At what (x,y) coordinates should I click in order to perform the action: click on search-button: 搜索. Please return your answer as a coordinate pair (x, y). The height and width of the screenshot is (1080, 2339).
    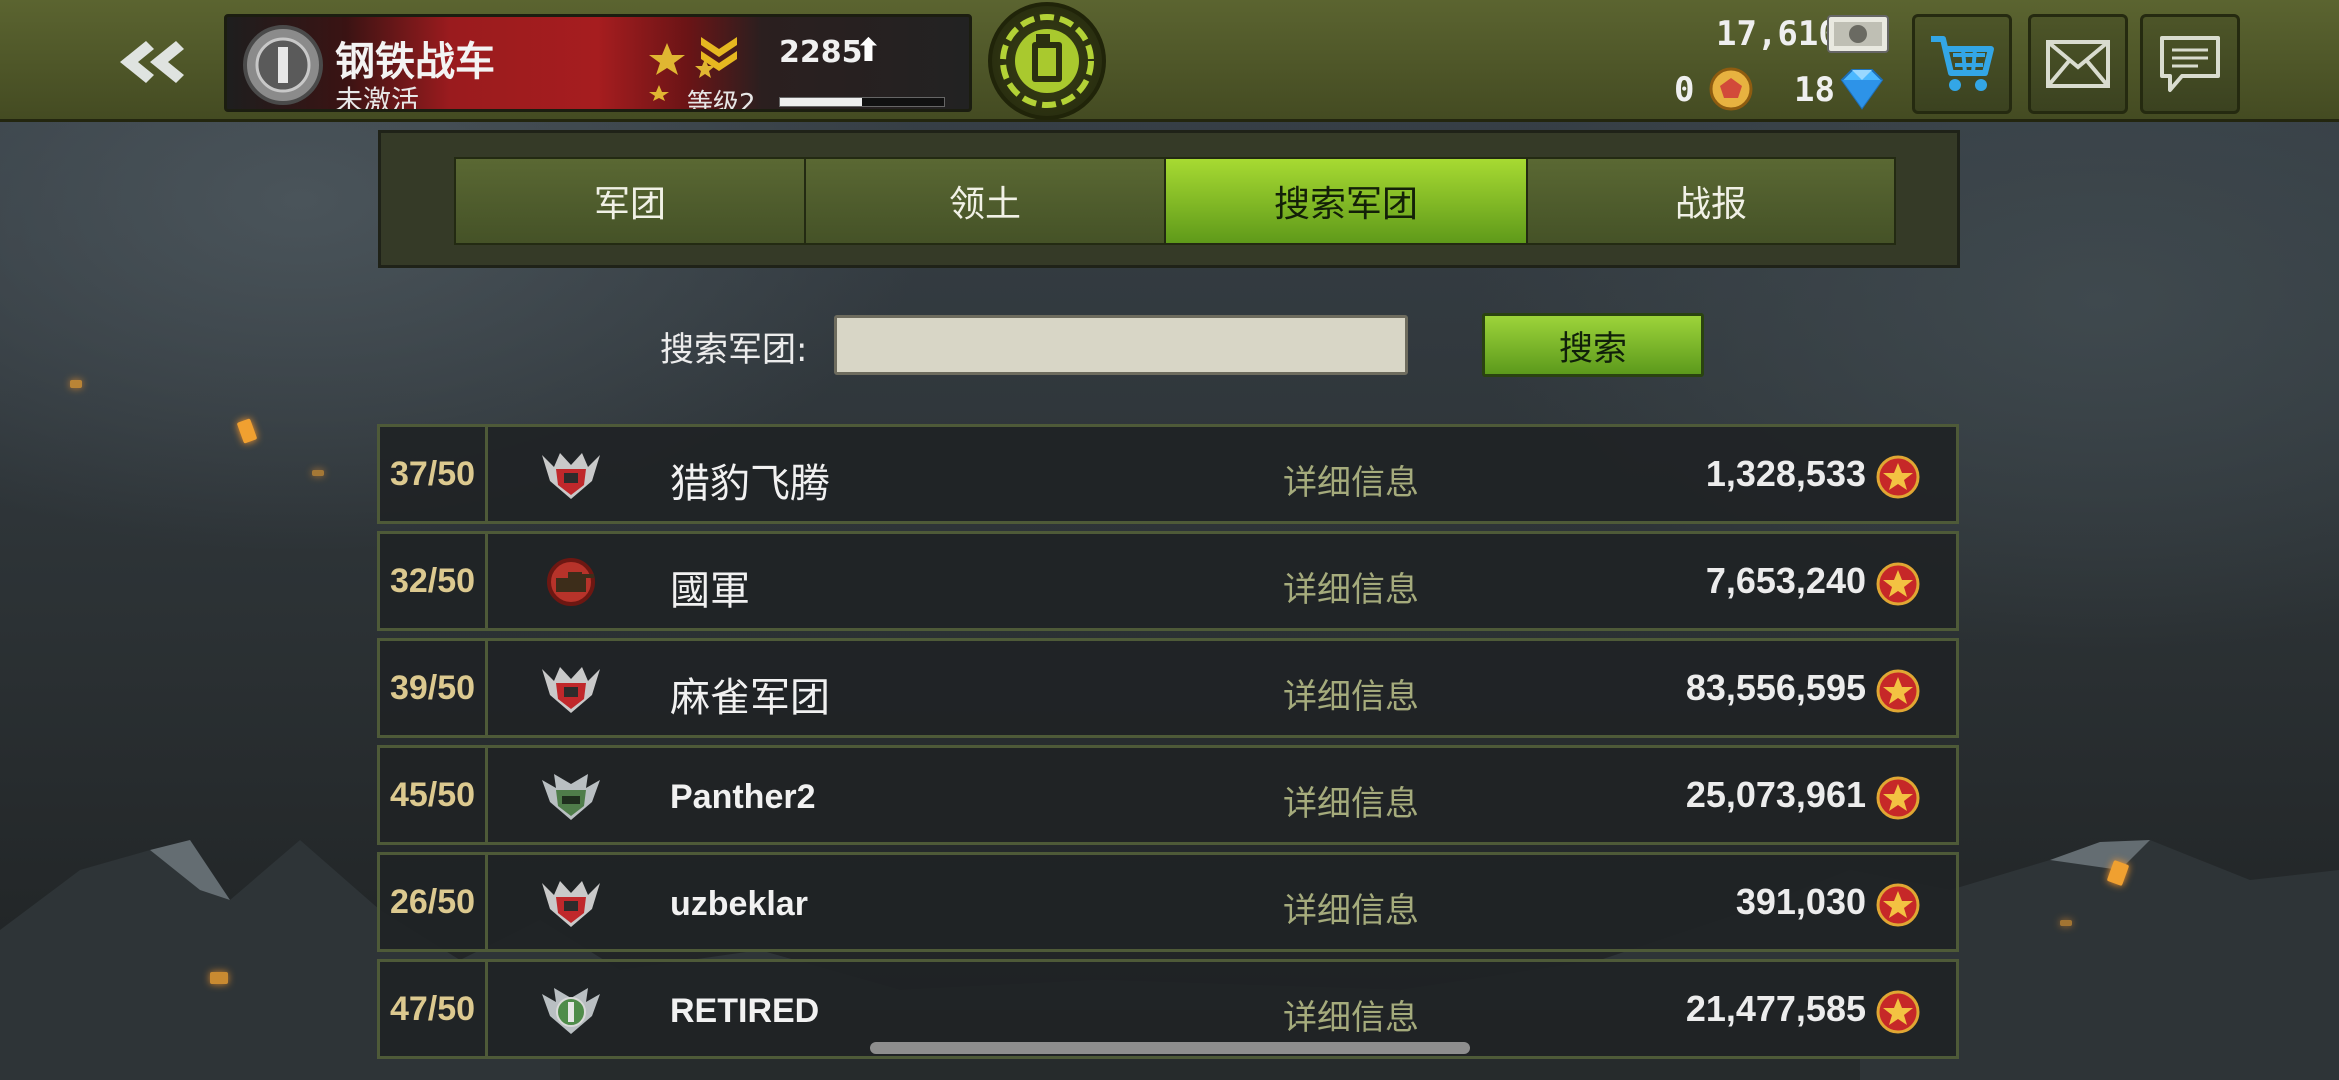
    Looking at the image, I should click on (1593, 345).